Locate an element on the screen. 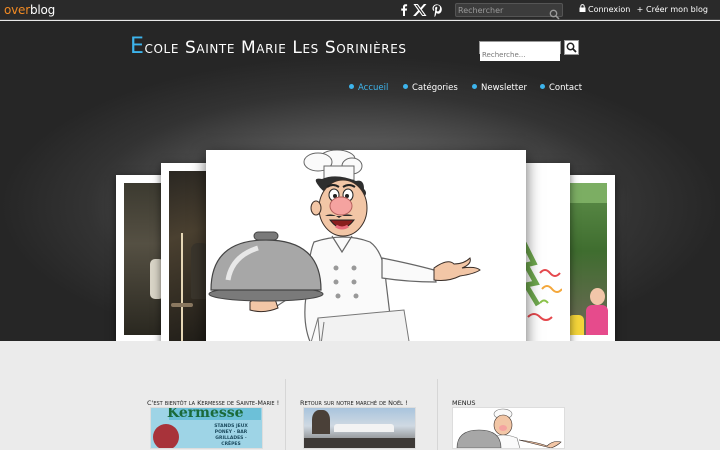 The image size is (720, 450). site-title-rest: cole Sainte Marie Les Sorinières is located at coordinates (275, 48).